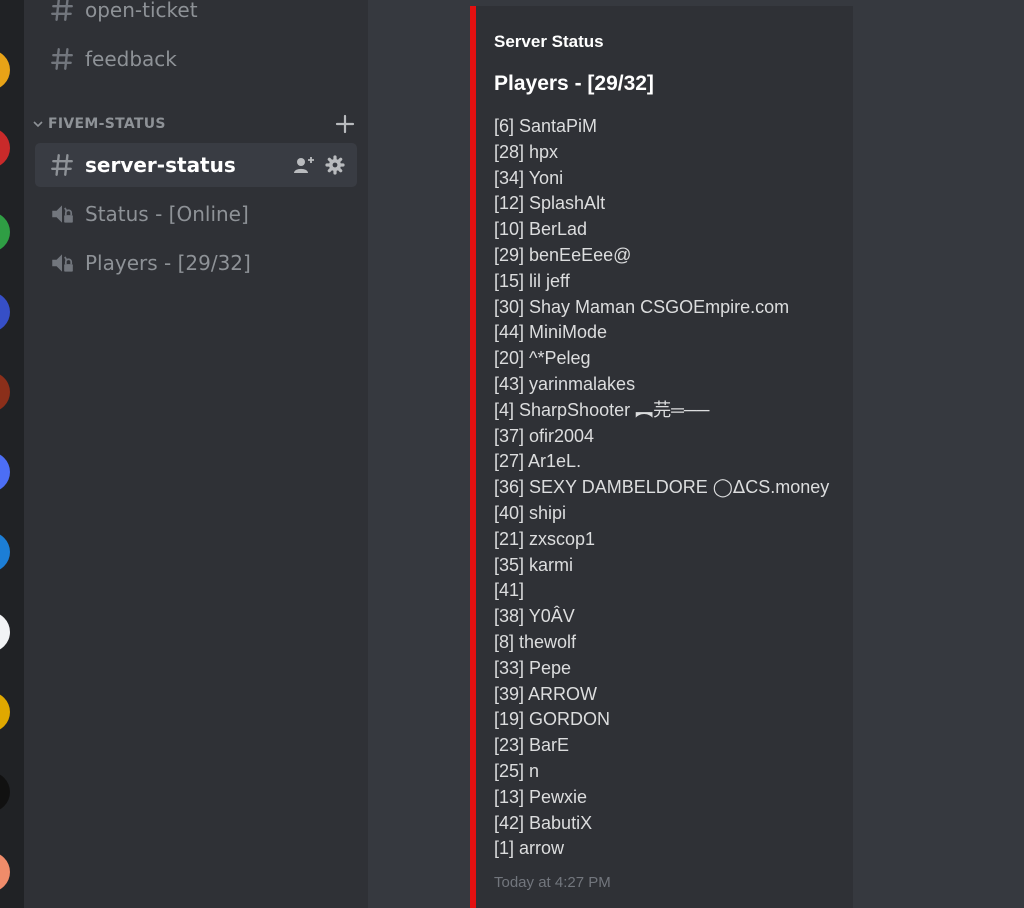 This screenshot has height=908, width=1024. What do you see at coordinates (532, 745) in the screenshot?
I see `player-entry: [23] BarE` at bounding box center [532, 745].